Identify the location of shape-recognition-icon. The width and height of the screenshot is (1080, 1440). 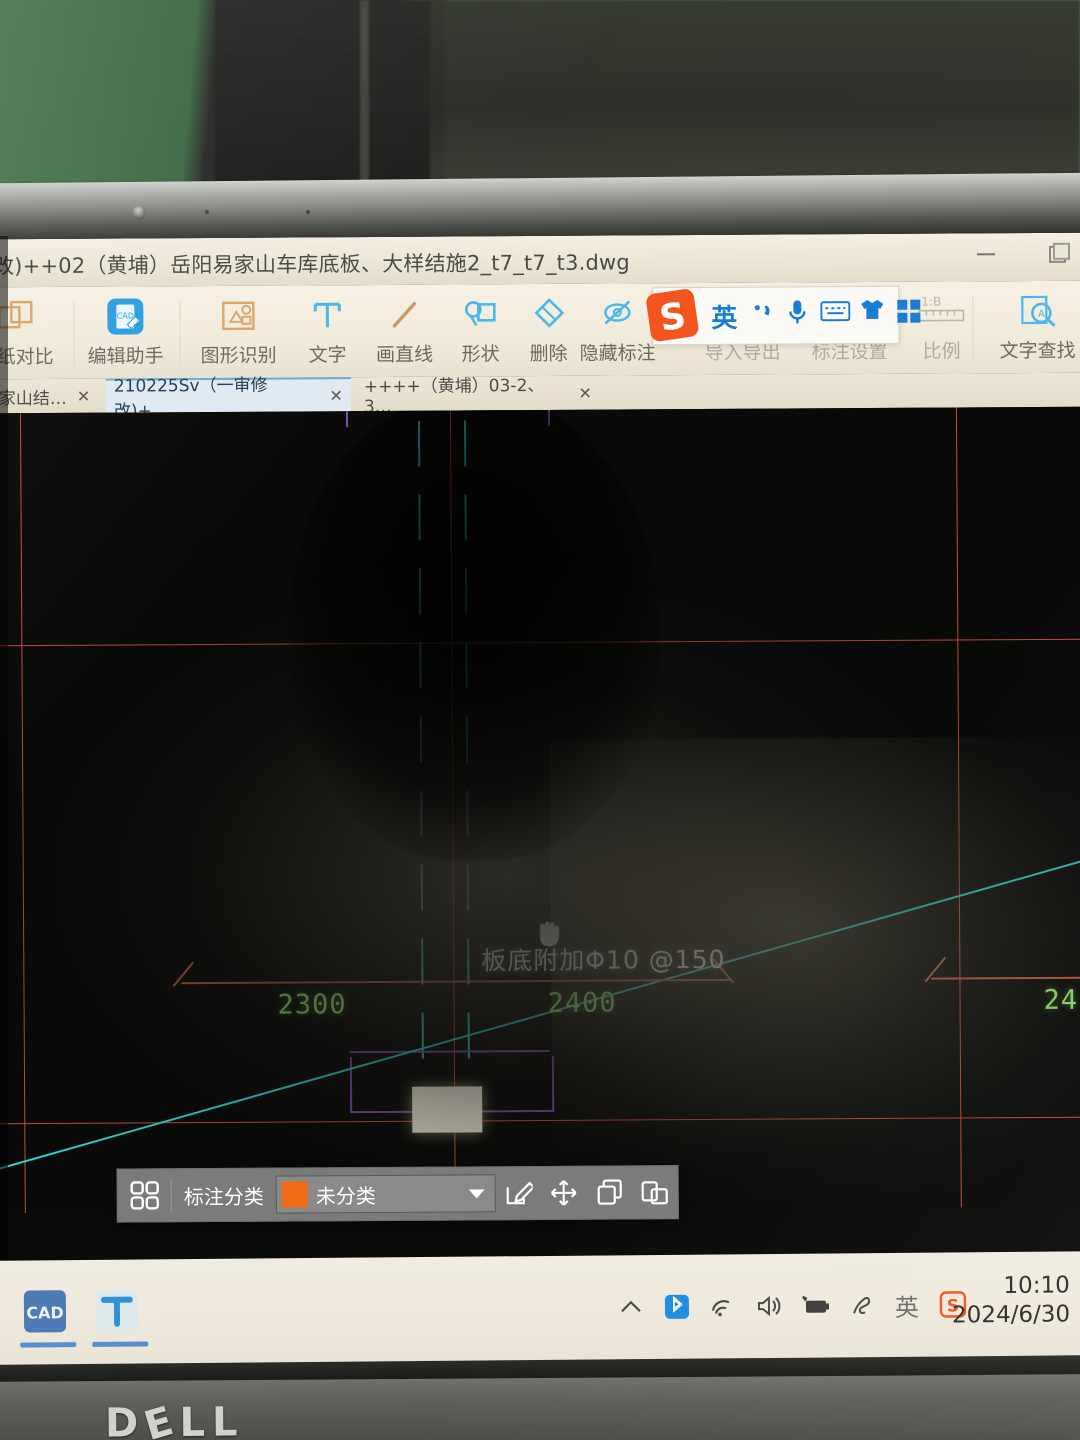
(238, 316).